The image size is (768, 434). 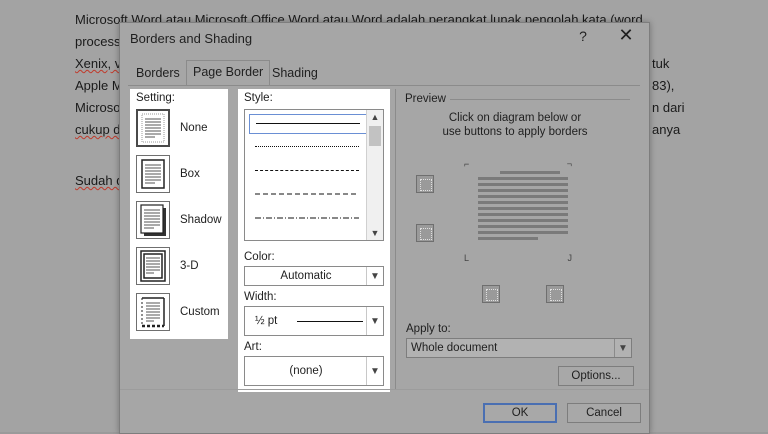 What do you see at coordinates (626, 35) in the screenshot?
I see `close-icon: ✕` at bounding box center [626, 35].